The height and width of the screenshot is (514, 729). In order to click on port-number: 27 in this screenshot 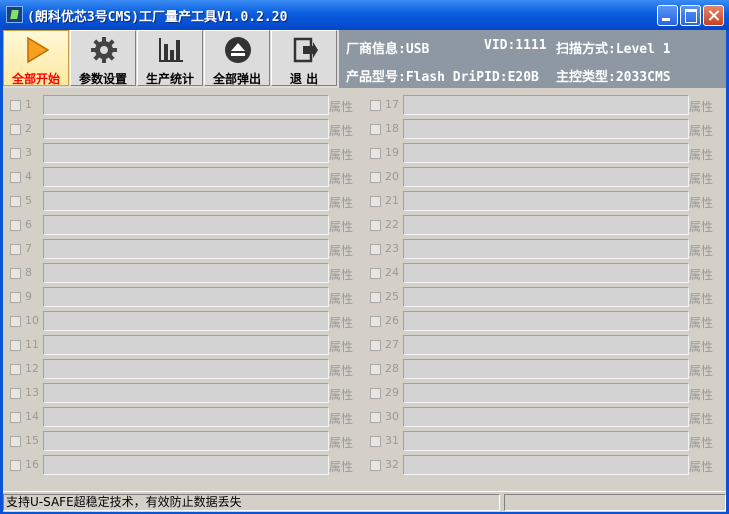, I will do `click(392, 344)`.